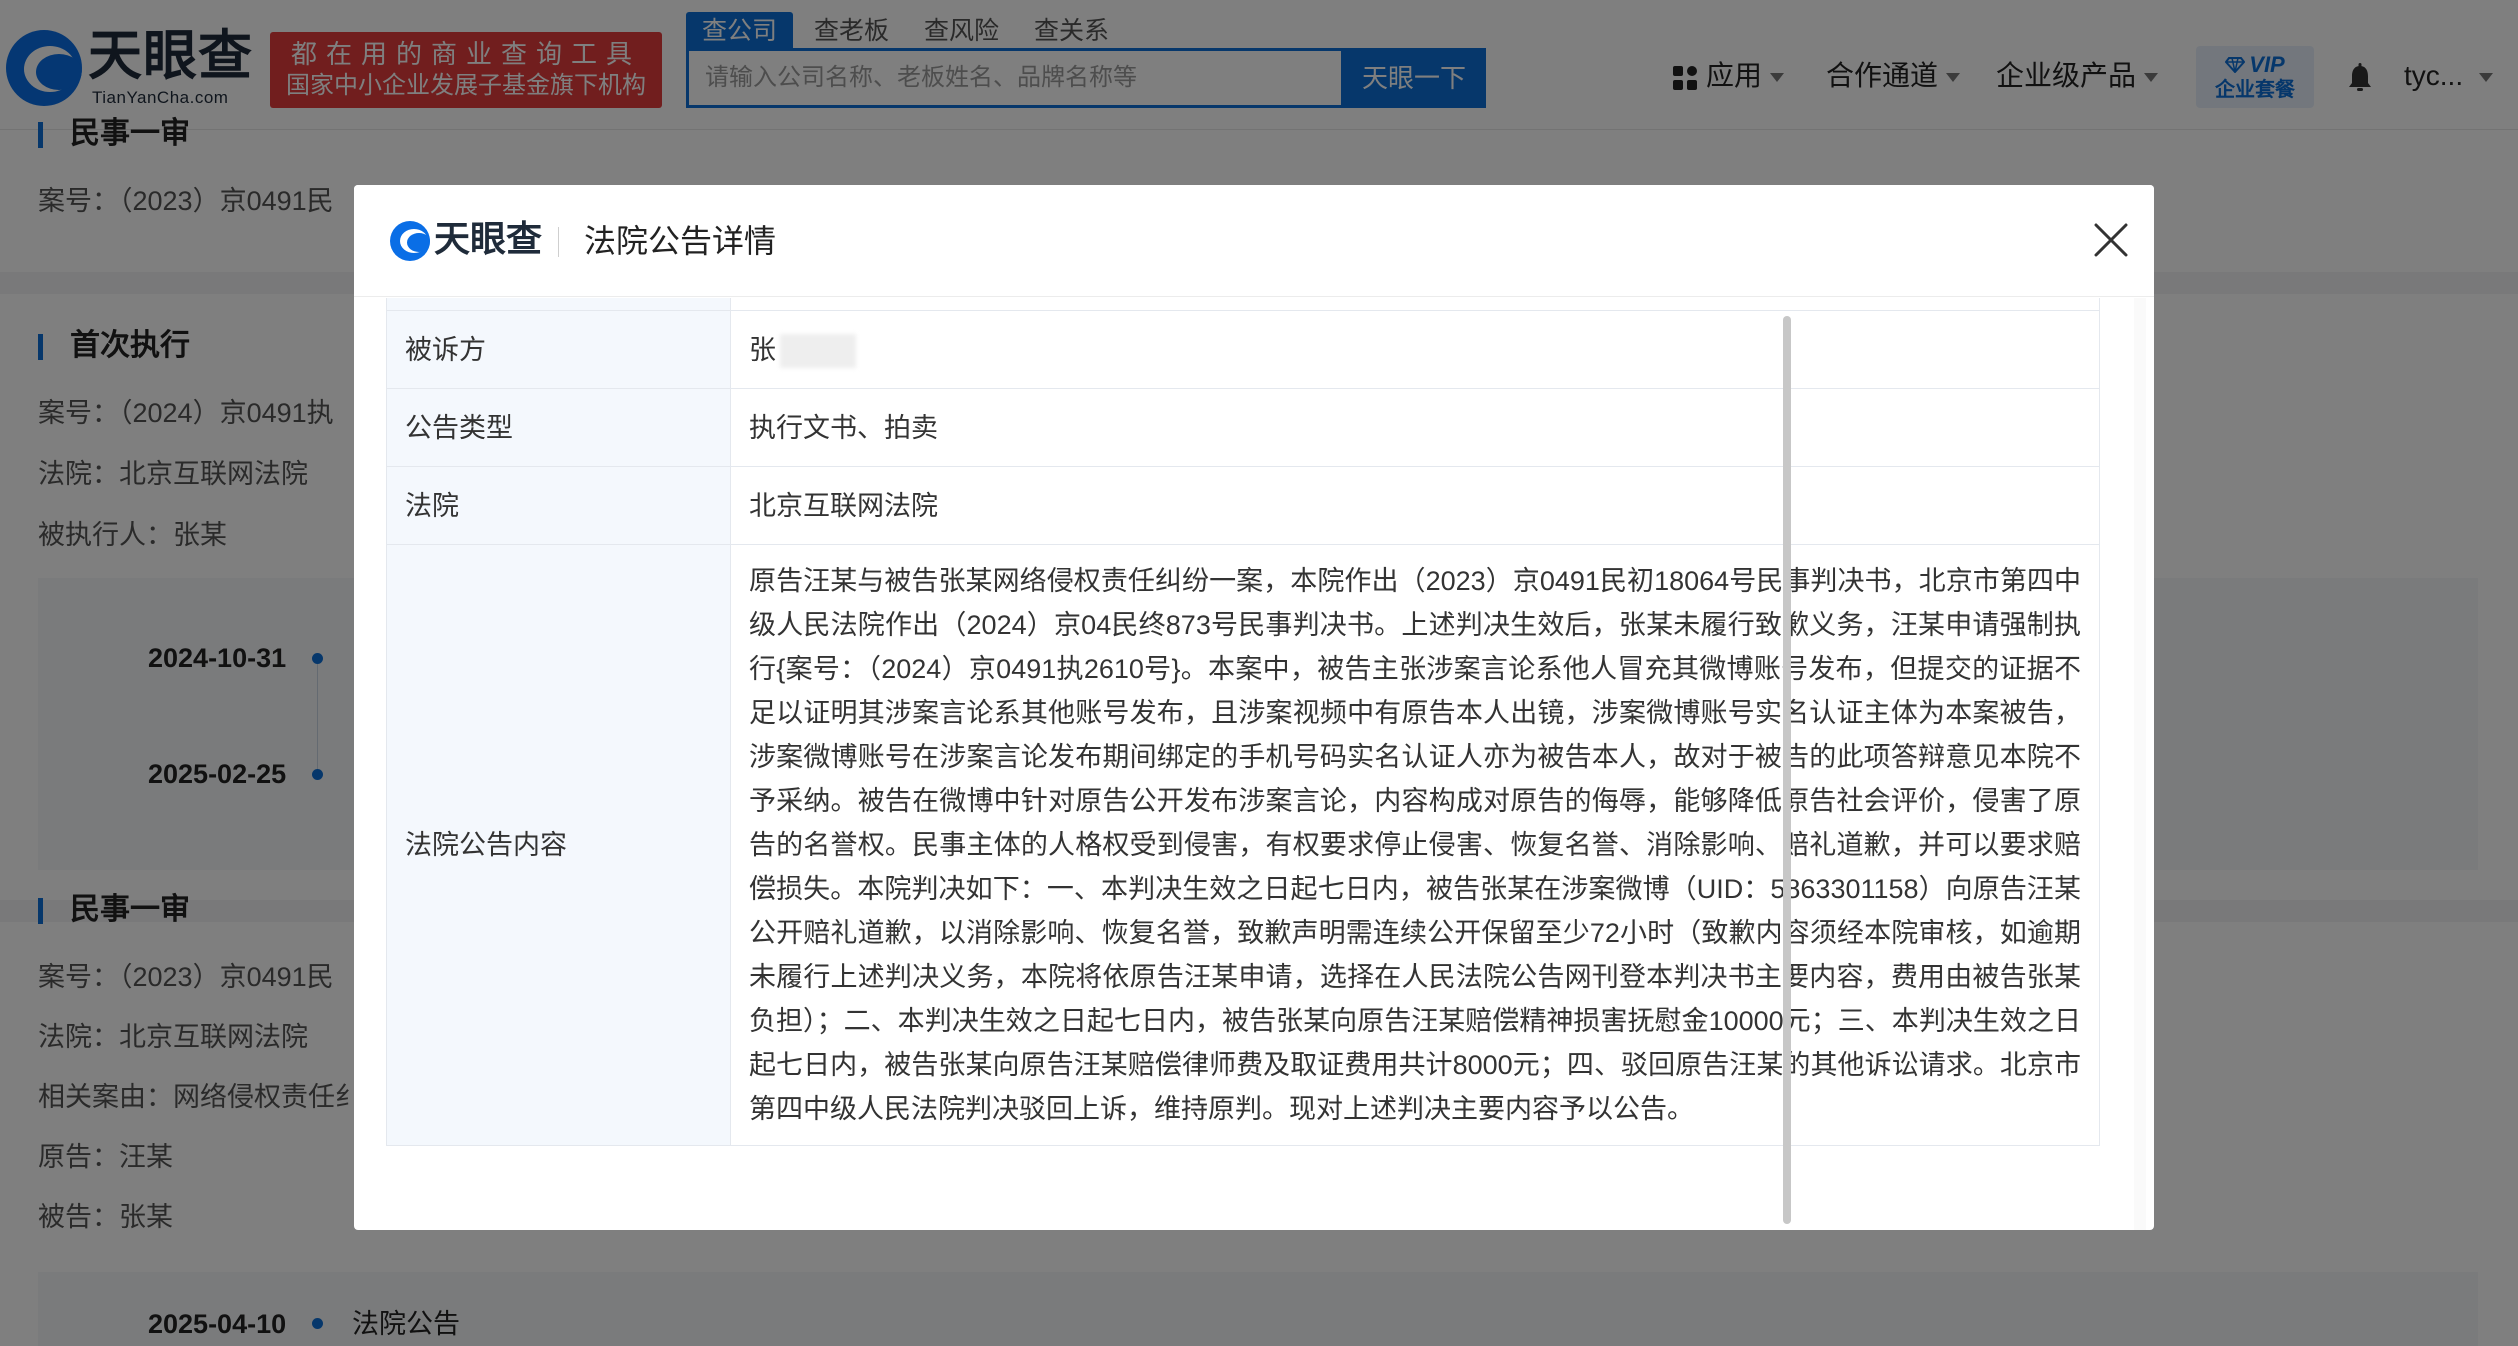  What do you see at coordinates (558, 242) in the screenshot?
I see `divider` at bounding box center [558, 242].